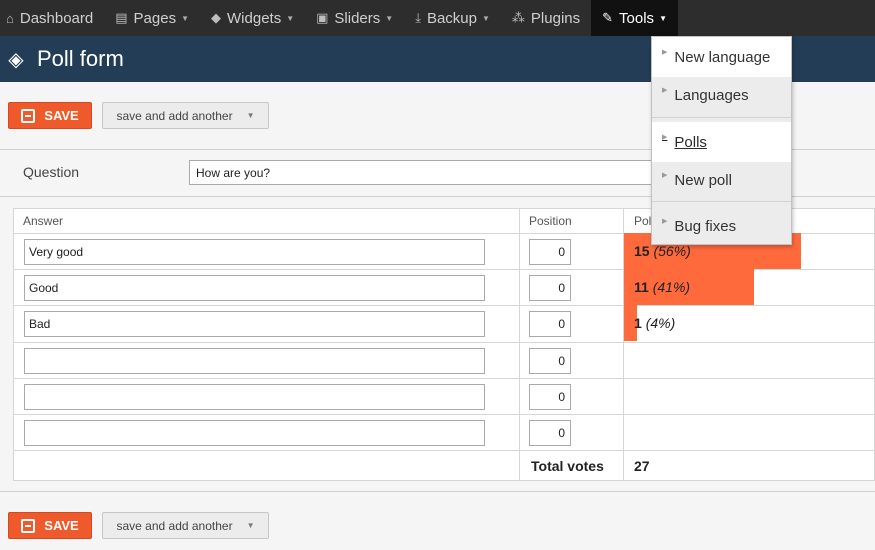 This screenshot has height=550, width=875. I want to click on answer-column-header: Answer, so click(43, 221).